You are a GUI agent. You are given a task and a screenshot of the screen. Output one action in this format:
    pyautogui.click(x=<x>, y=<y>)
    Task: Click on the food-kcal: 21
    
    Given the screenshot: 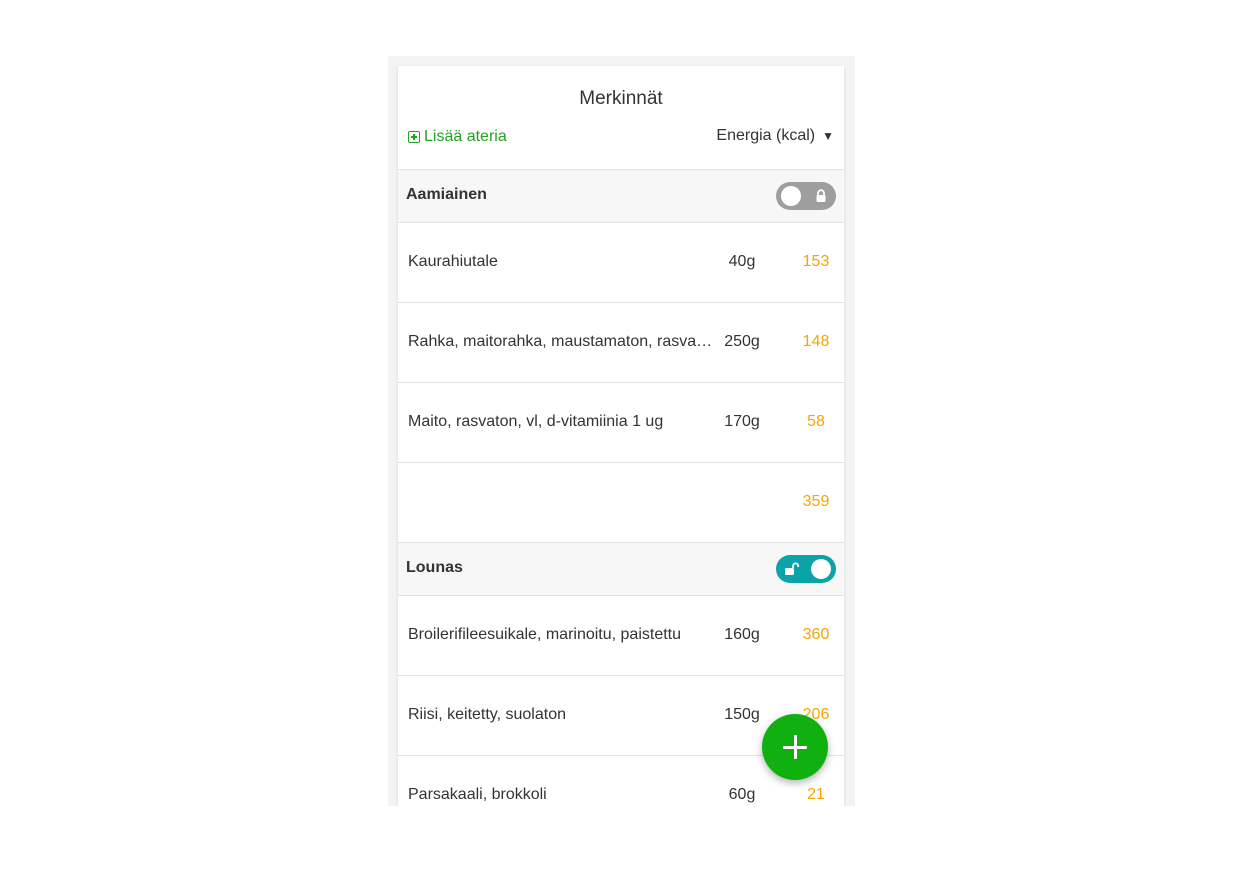 What is the action you would take?
    pyautogui.click(x=816, y=794)
    